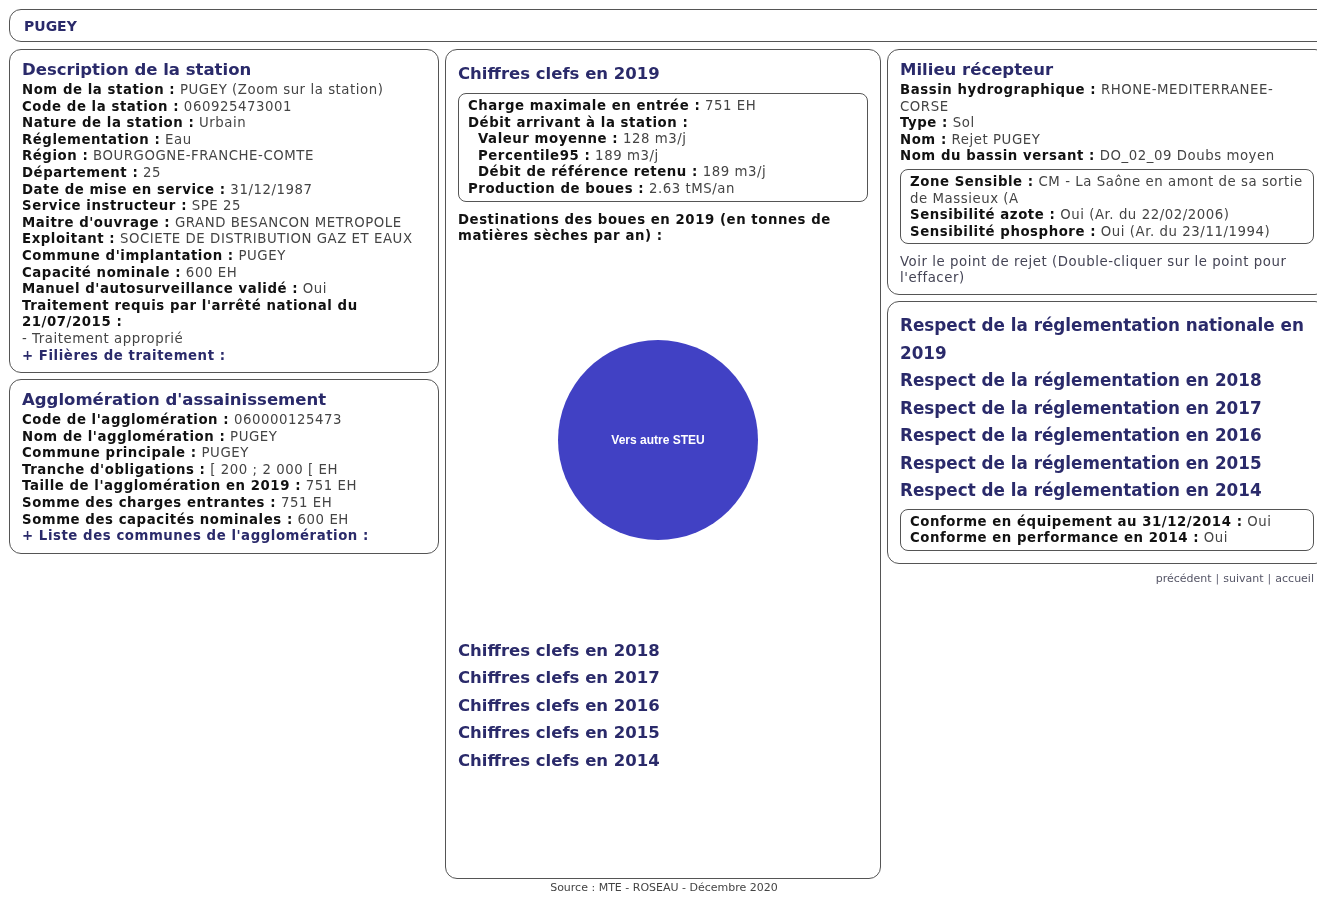 This screenshot has height=901, width=1317. I want to click on info-row-text: Zone Sensible : CM - La Saône en amont de sa sortie de Massieux (A, so click(1107, 190).